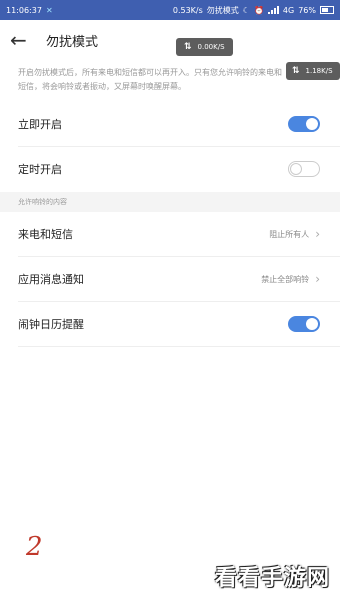 The height and width of the screenshot is (600, 340). Describe the element at coordinates (40, 169) in the screenshot. I see `row-label: 定时开启` at that location.